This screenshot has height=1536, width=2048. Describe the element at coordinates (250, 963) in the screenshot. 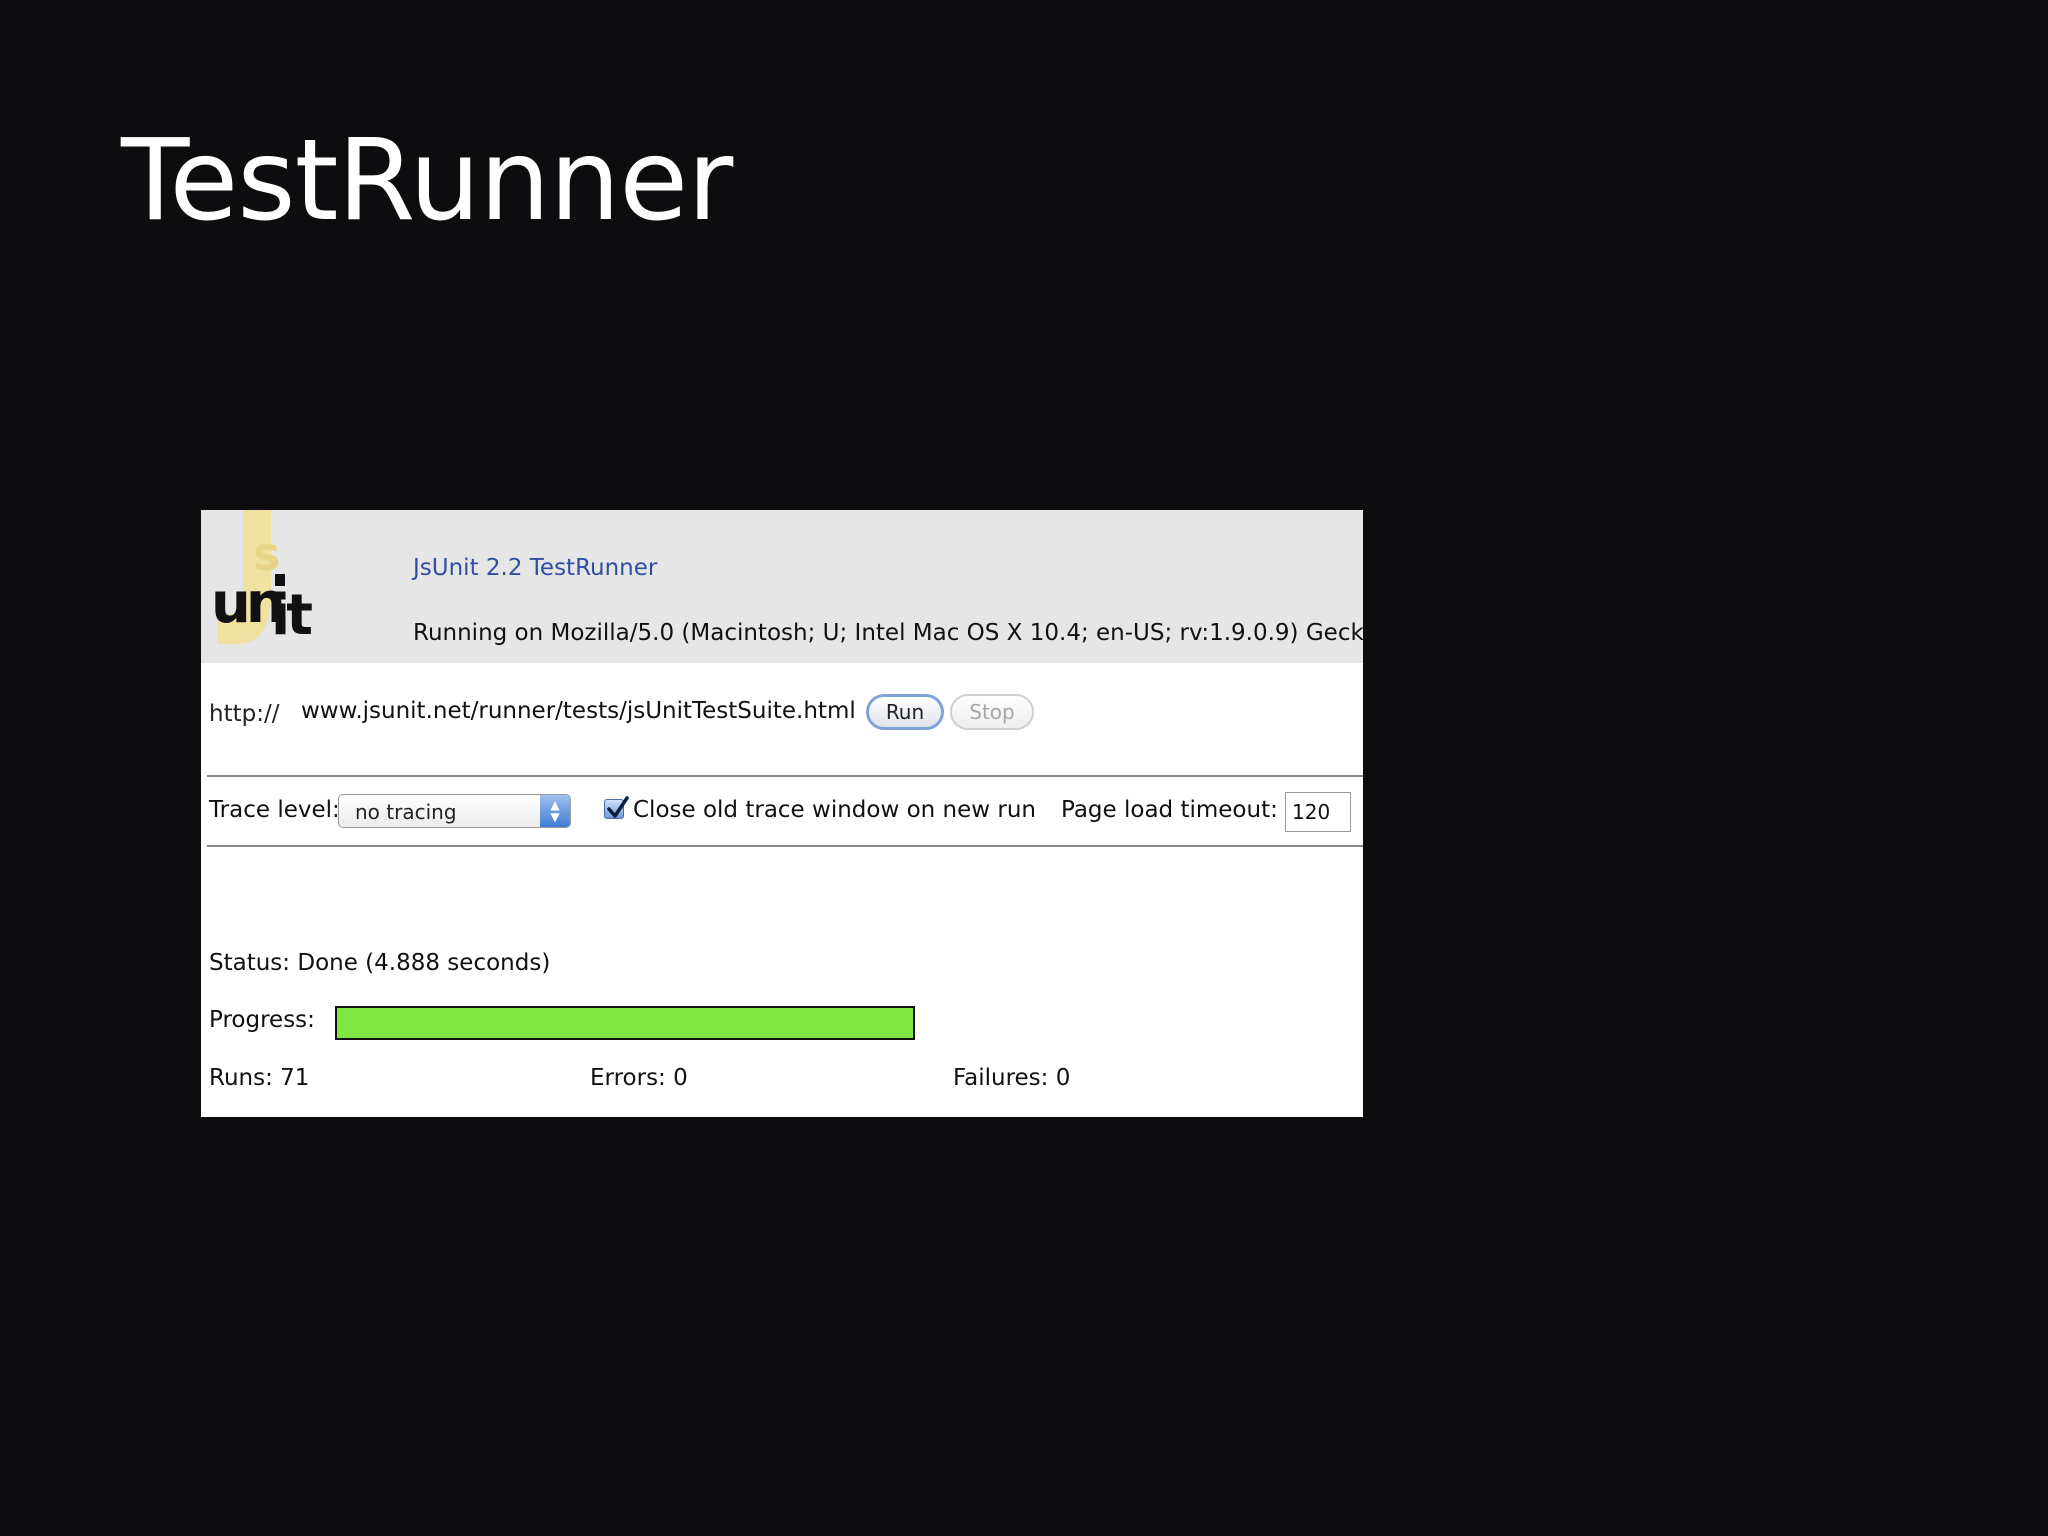

I see `status-label: Status:` at that location.